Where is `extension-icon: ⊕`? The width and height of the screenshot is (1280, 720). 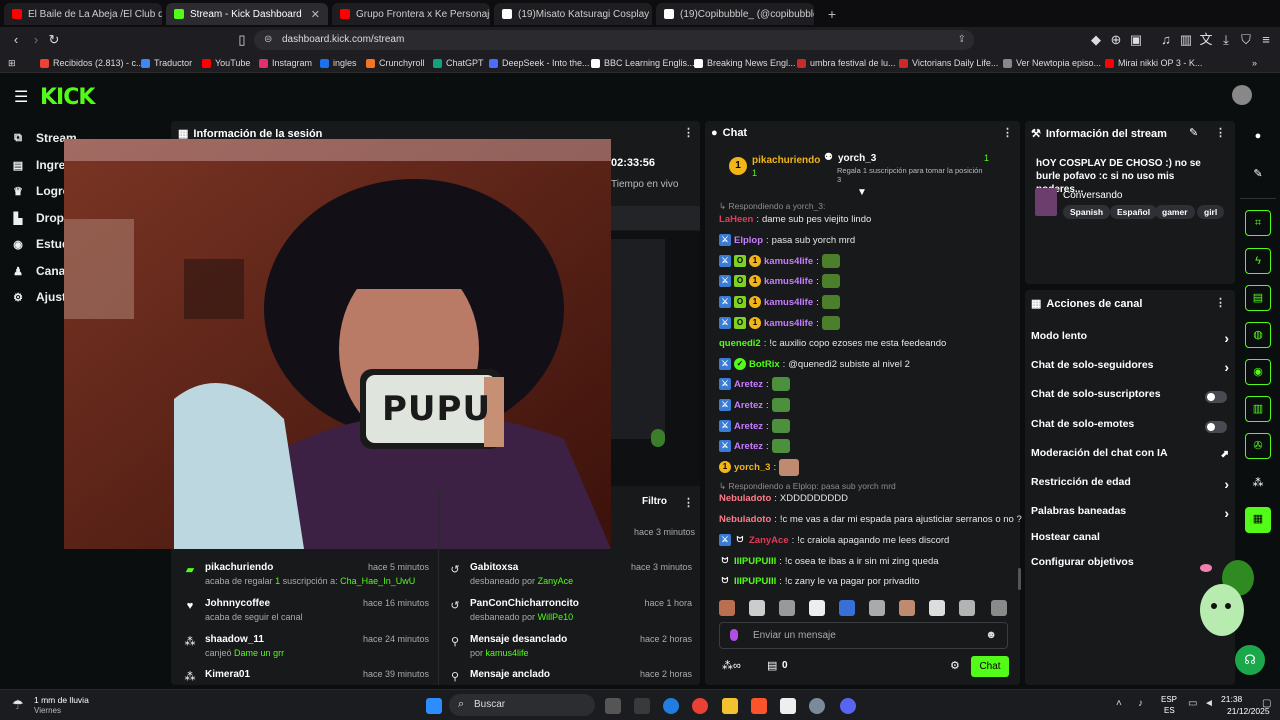
extension-icon: ⊕ is located at coordinates (1116, 40).